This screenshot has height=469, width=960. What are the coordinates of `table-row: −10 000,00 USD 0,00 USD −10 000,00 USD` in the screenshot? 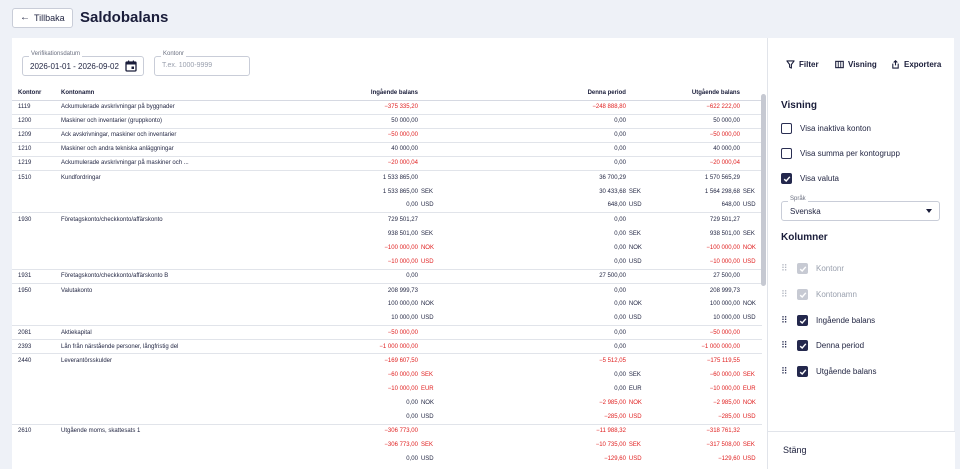 It's located at (387, 262).